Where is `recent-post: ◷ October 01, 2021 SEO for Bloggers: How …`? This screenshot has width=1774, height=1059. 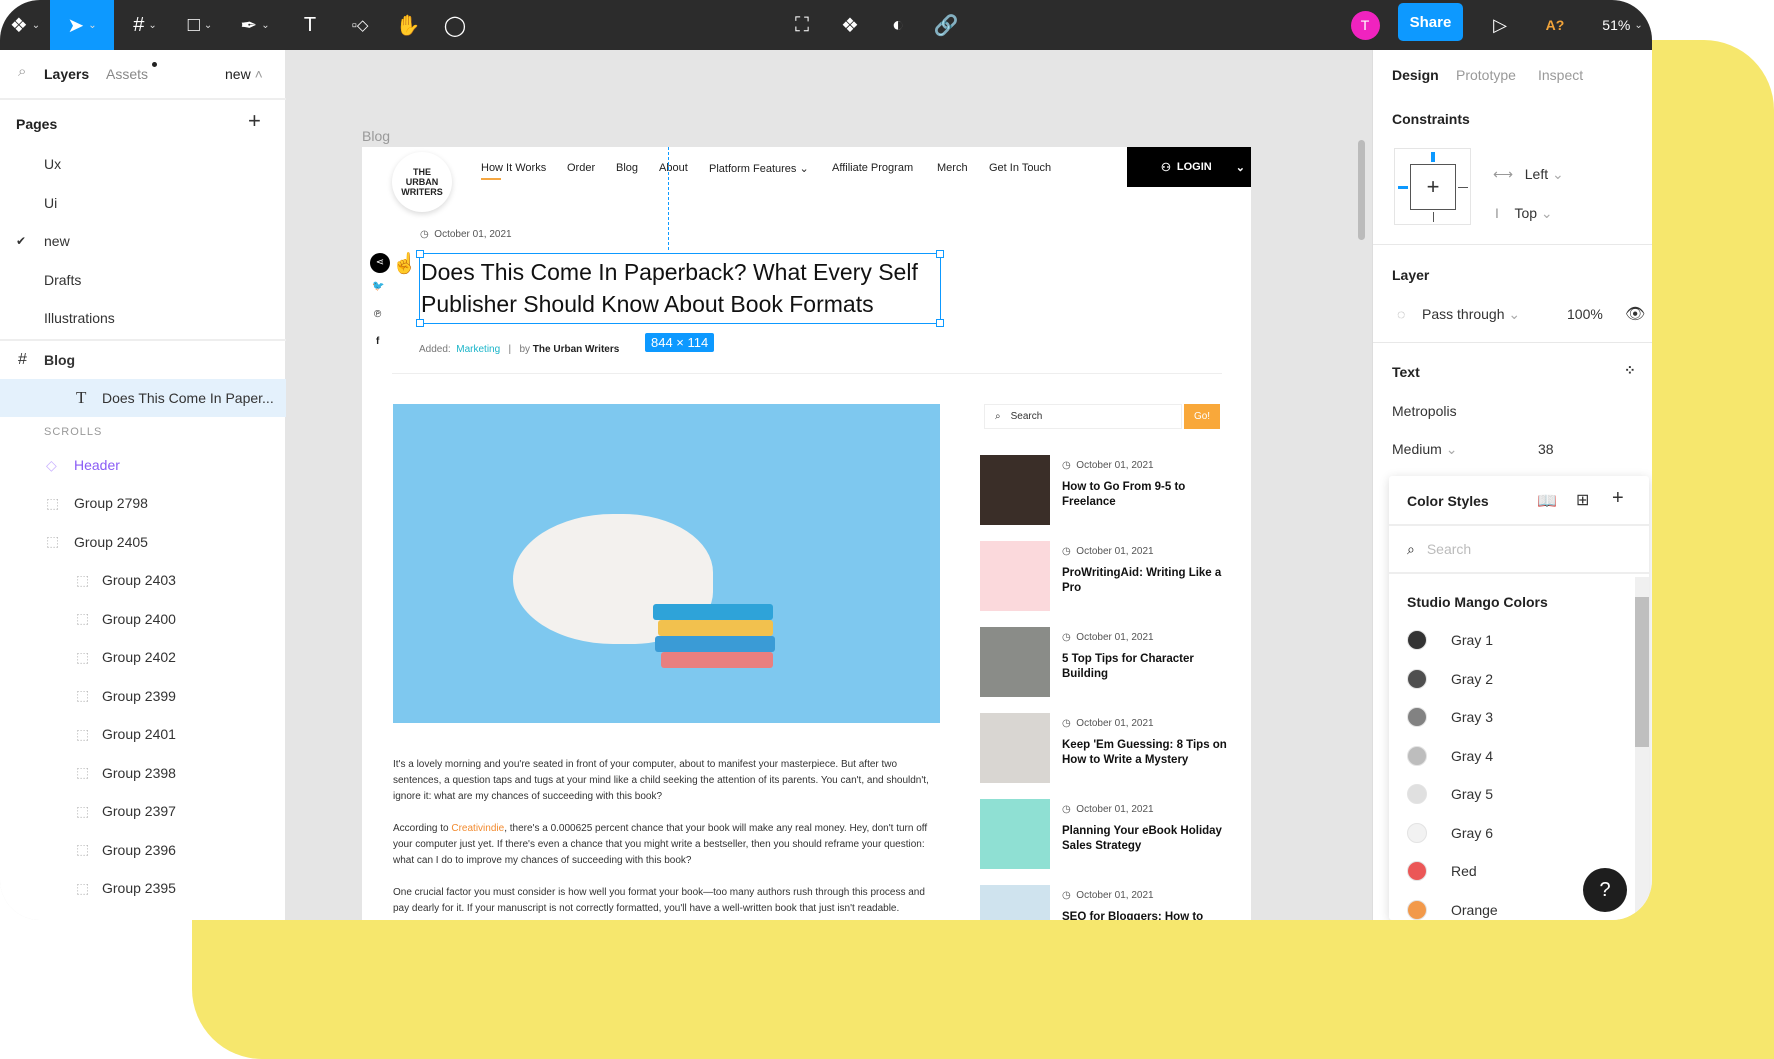
recent-post: ◷ October 01, 2021 SEO for Bloggers: How … is located at coordinates (1105, 902).